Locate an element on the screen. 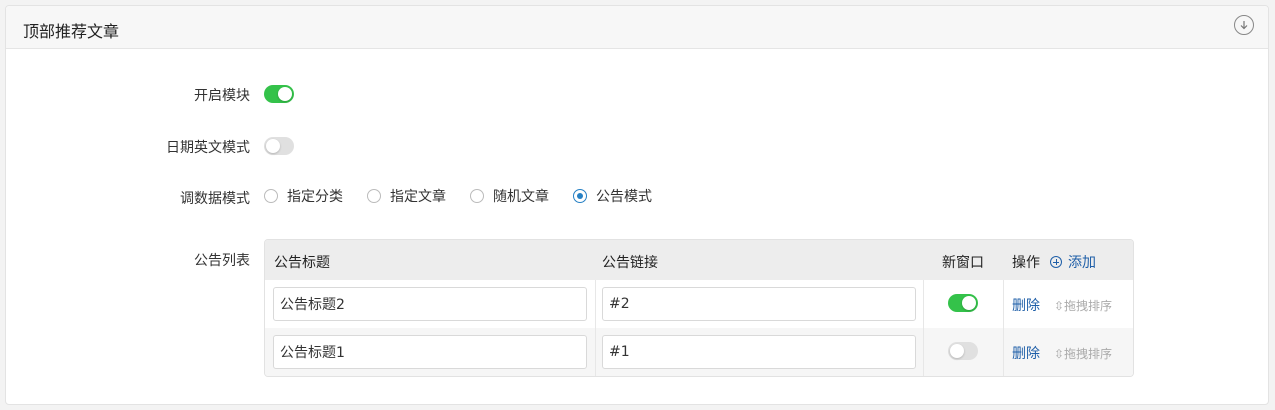  date-english-switch is located at coordinates (279, 146).